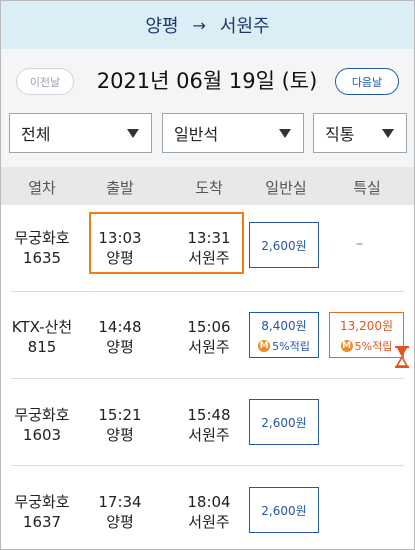  I want to click on train-number: 1635, so click(42, 258).